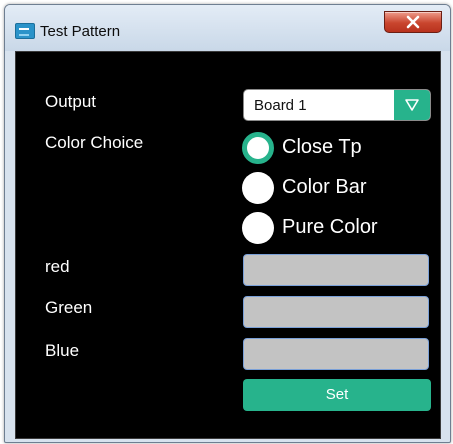  What do you see at coordinates (62, 350) in the screenshot?
I see `blue-label: Blue` at bounding box center [62, 350].